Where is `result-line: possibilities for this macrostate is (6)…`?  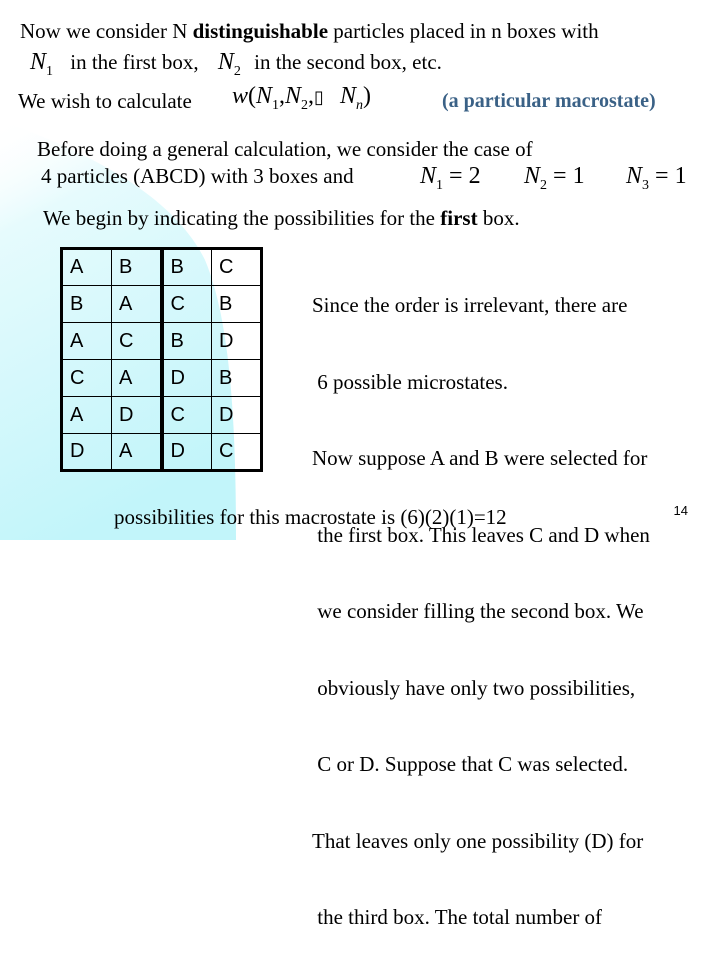 result-line: possibilities for this macrostate is (6)… is located at coordinates (310, 517).